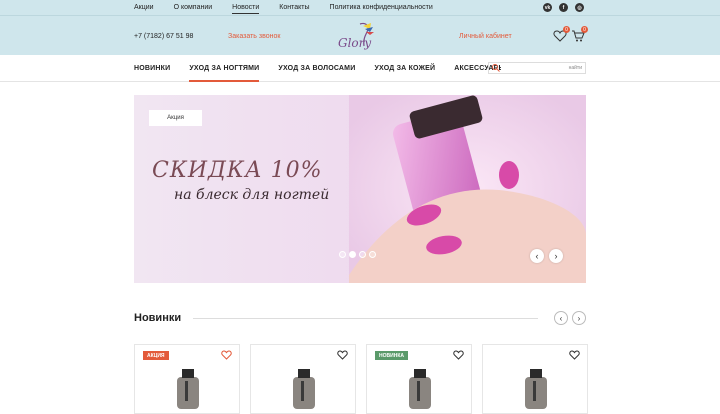  Describe the element at coordinates (156, 355) in the screenshot. I see `sale-badge: АКЦИЯ` at that location.